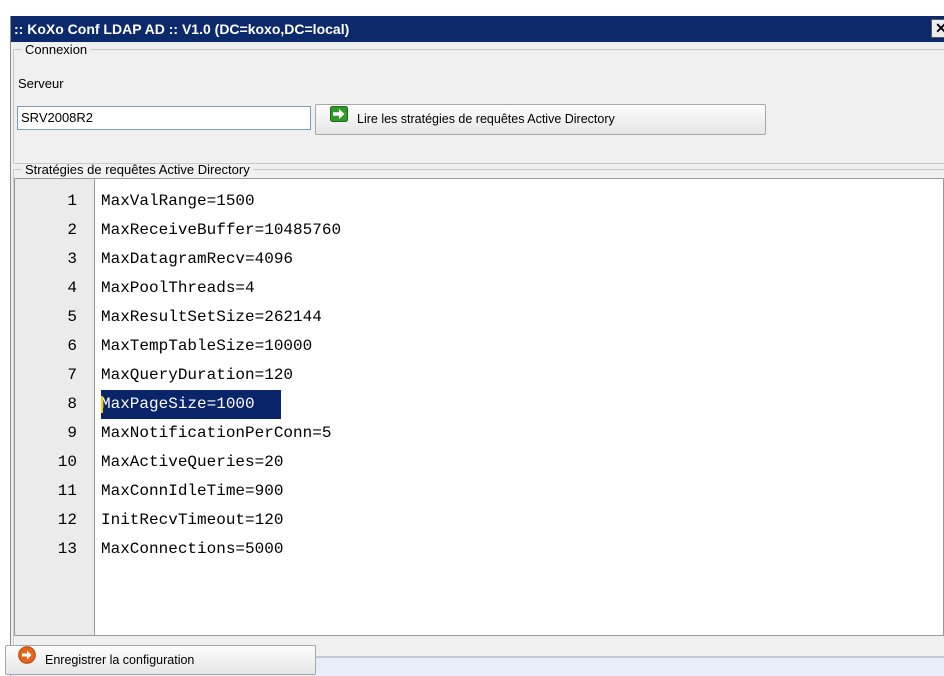  Describe the element at coordinates (192, 549) in the screenshot. I see `line-text: MaxConnections=5000` at that location.